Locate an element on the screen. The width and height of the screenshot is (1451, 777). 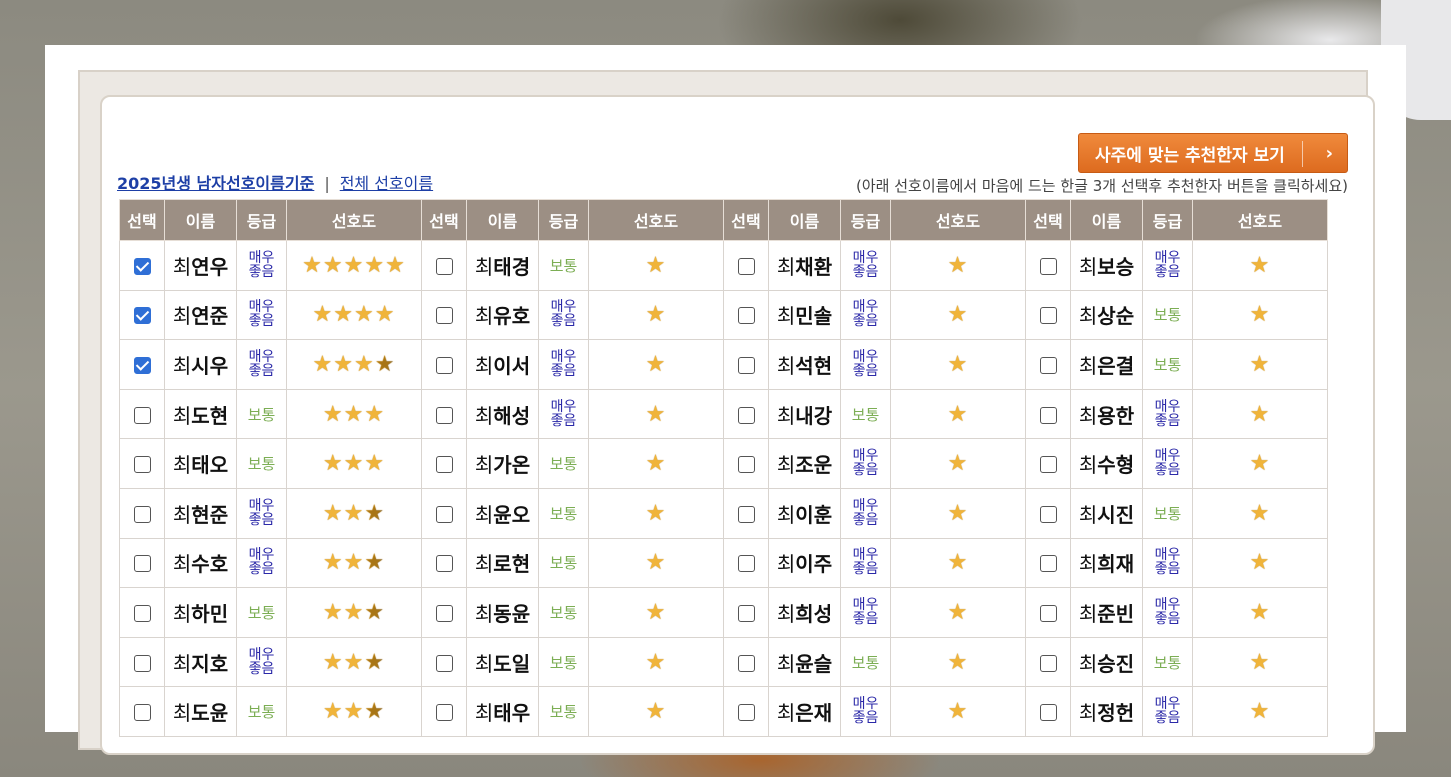
recommend-hanja-button: 사주에 맞는 추천한자 보기 › is located at coordinates (1213, 153).